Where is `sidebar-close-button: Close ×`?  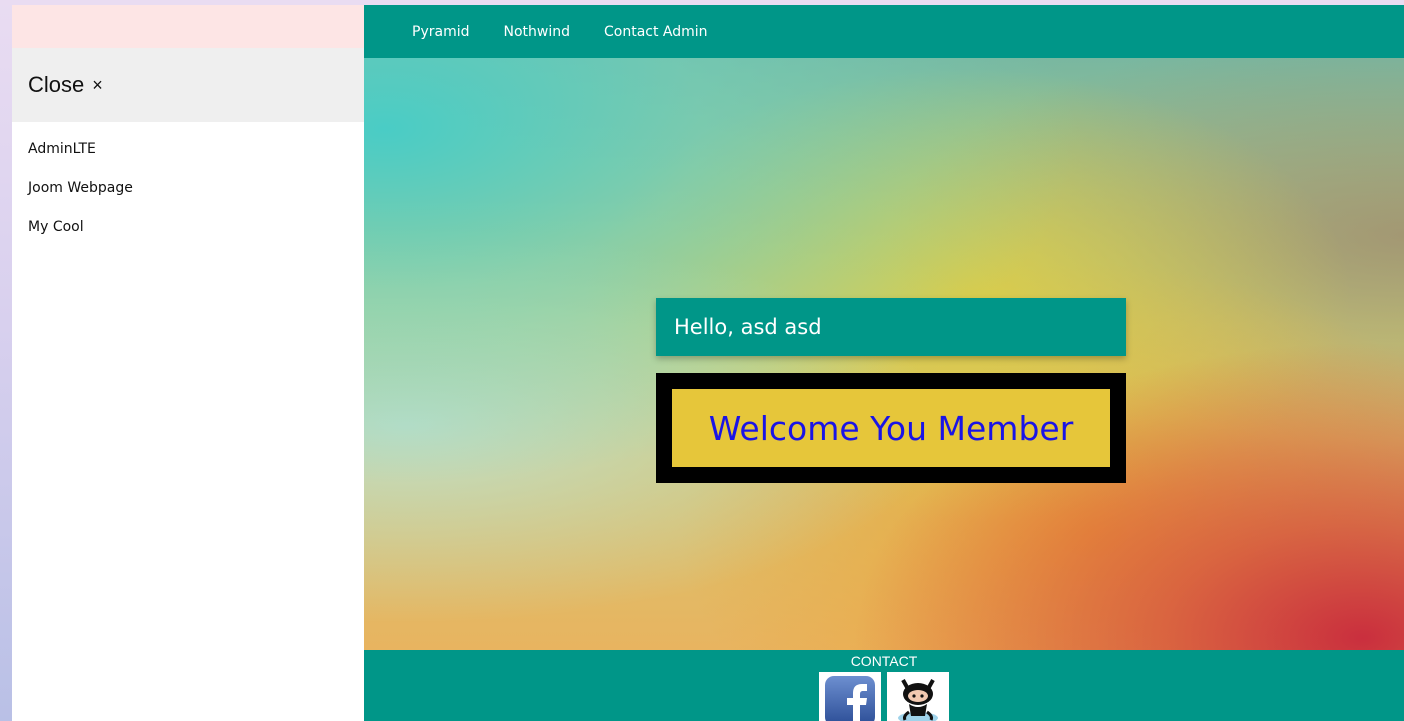 sidebar-close-button: Close × is located at coordinates (188, 85).